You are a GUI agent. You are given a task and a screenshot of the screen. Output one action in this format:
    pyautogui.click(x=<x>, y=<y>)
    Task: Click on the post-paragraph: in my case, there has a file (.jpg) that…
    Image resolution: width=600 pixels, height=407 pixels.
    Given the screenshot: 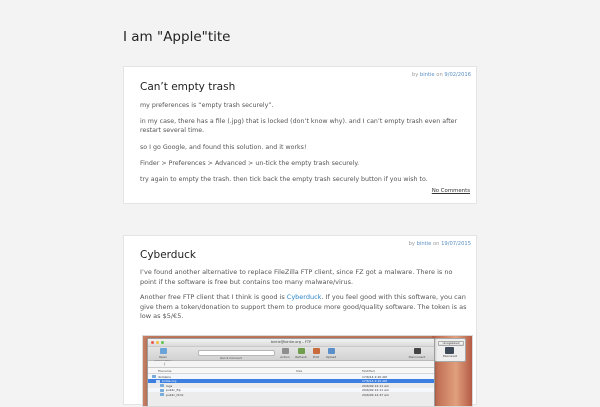 What is the action you would take?
    pyautogui.click(x=299, y=126)
    